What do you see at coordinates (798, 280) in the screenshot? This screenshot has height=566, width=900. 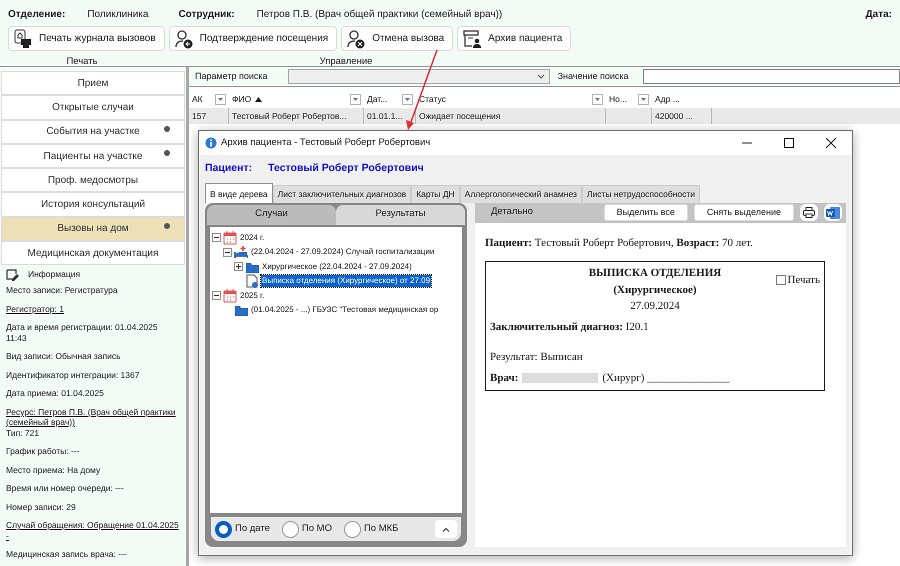 I see `print-checkbox: Печать` at bounding box center [798, 280].